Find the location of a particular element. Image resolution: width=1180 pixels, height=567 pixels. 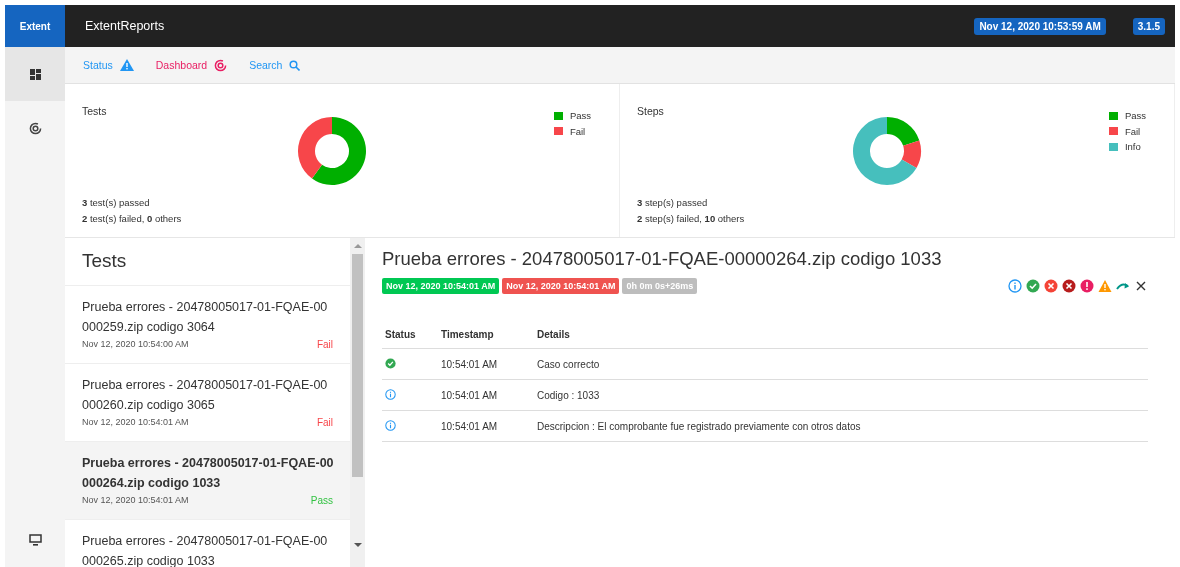

version-badge: 3.1.5 is located at coordinates (1148, 26).